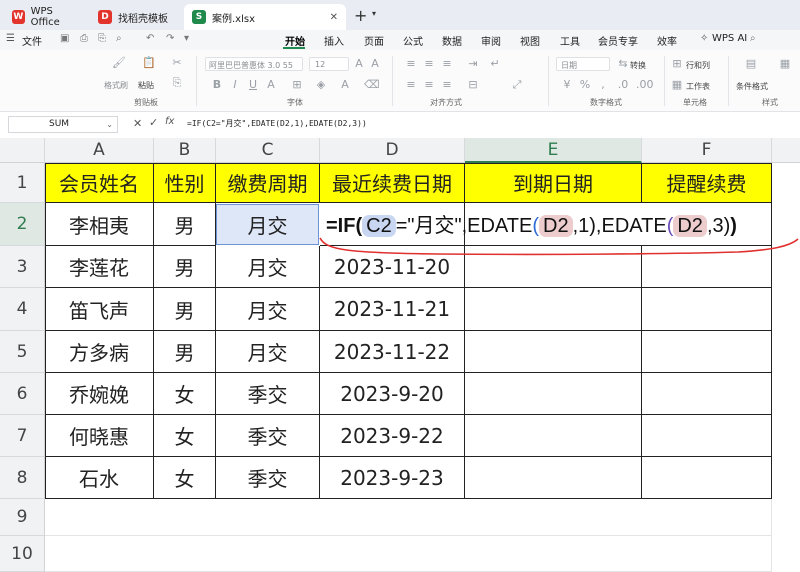 This screenshot has height=572, width=800. Describe the element at coordinates (185, 150) in the screenshot. I see `column-header-b: B` at that location.